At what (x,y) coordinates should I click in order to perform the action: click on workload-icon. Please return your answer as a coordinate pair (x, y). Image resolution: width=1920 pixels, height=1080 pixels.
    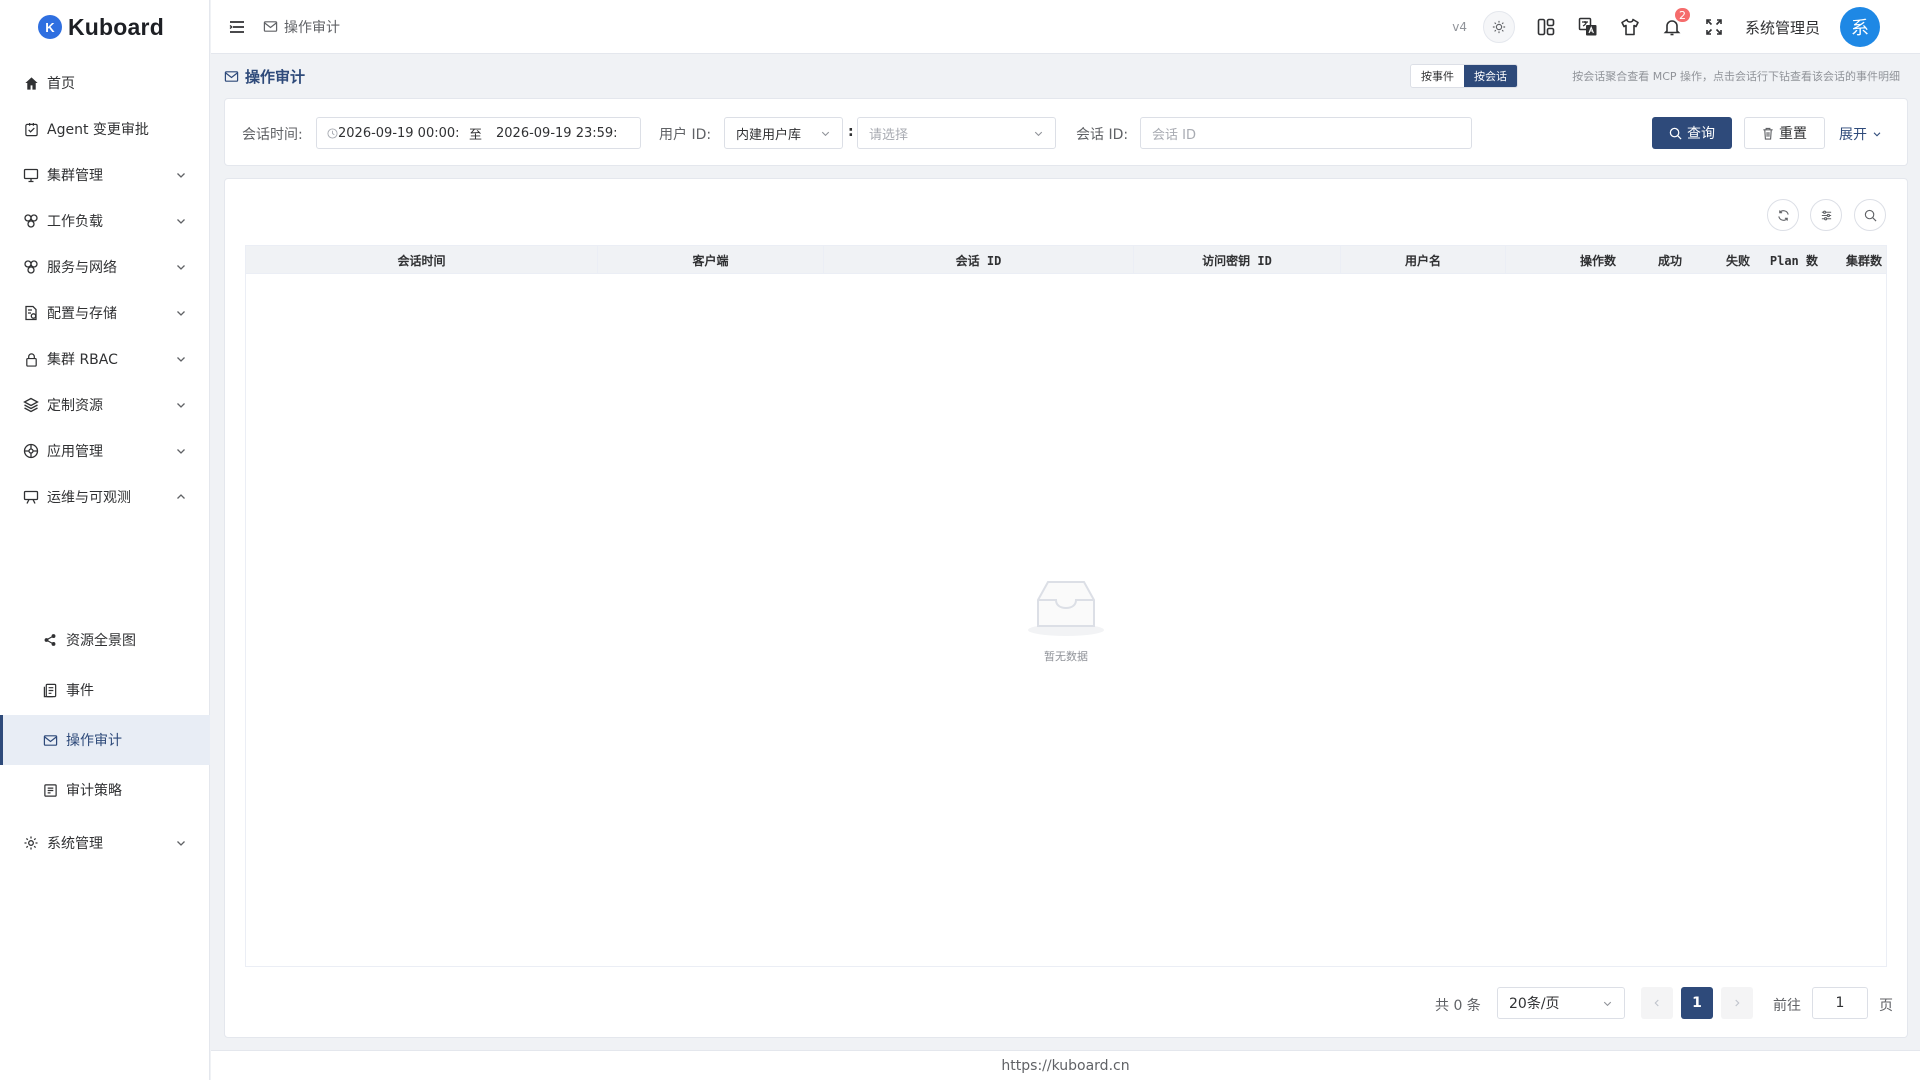
    Looking at the image, I should click on (31, 221).